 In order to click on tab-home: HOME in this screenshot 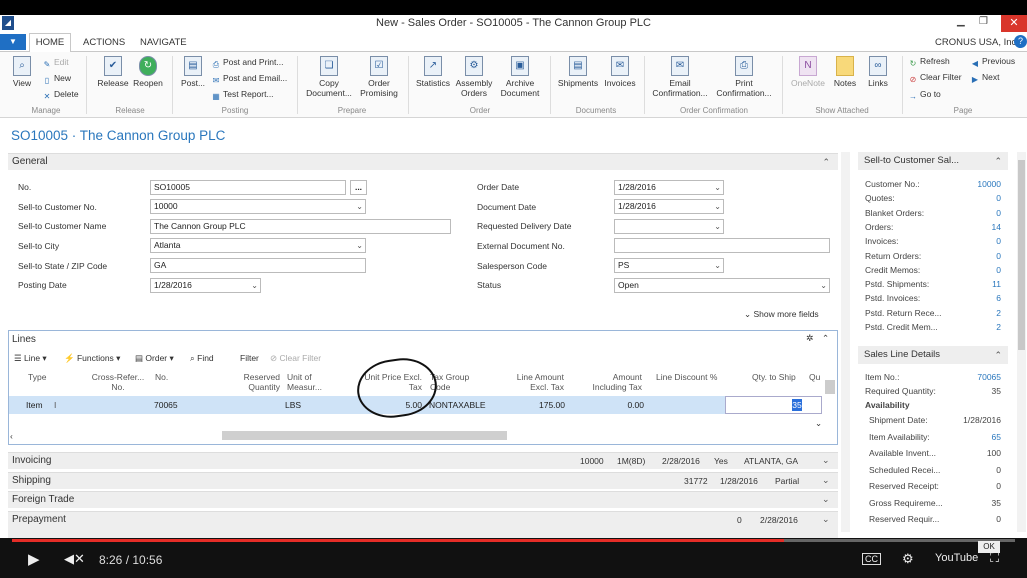, I will do `click(50, 43)`.